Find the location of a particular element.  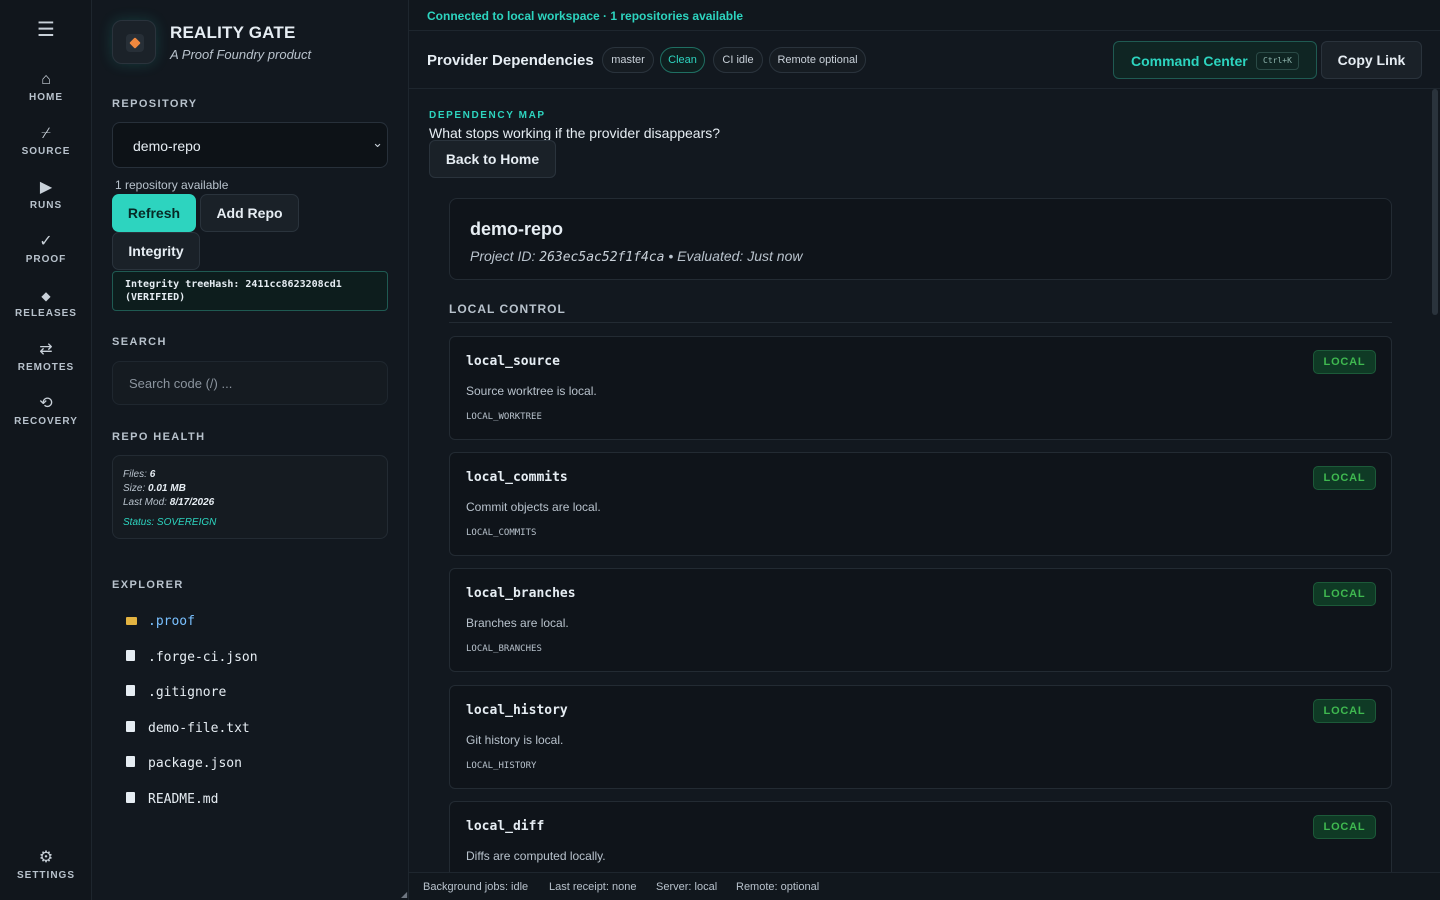

rail-item-settings: ⚙ SETTINGS is located at coordinates (46, 864).